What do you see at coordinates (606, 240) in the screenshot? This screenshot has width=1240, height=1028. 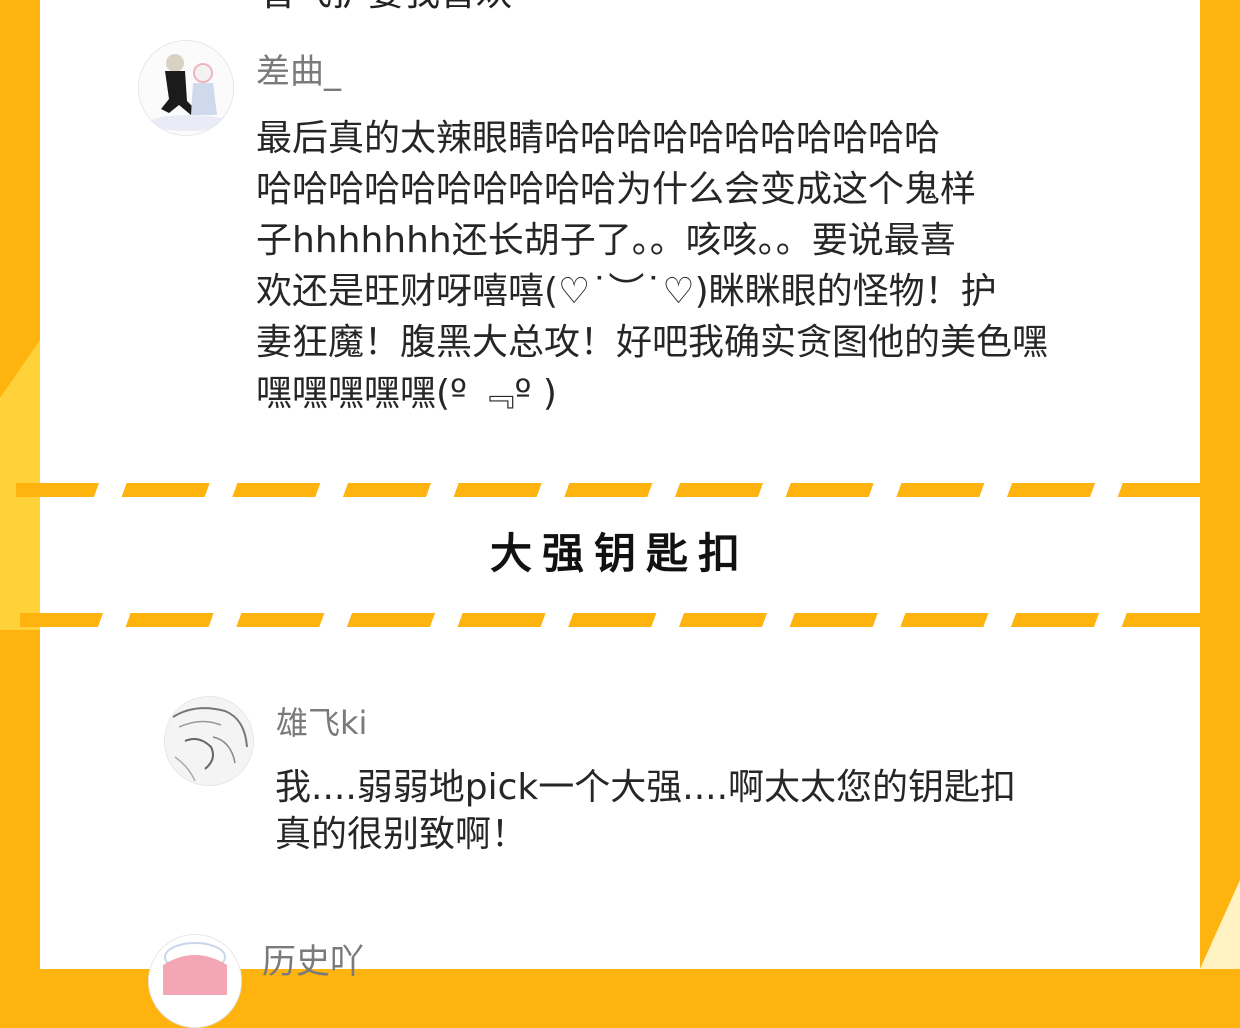 I see `comment-line: 子hhhhhhh还长胡子了。。咳咳。。要说最喜` at bounding box center [606, 240].